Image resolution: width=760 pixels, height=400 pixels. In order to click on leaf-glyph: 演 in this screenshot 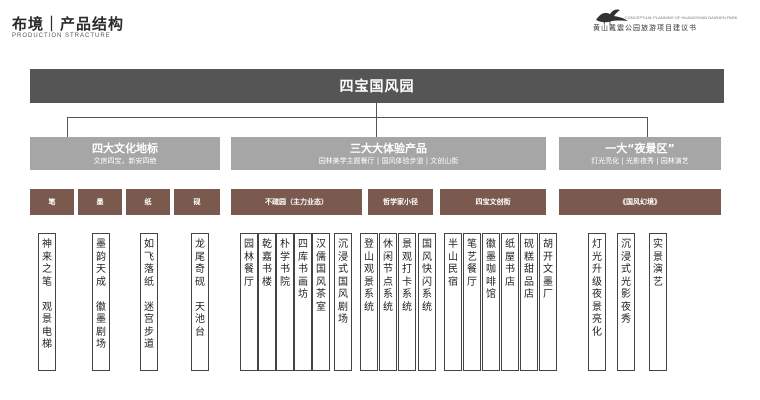, I will do `click(658, 269)`.